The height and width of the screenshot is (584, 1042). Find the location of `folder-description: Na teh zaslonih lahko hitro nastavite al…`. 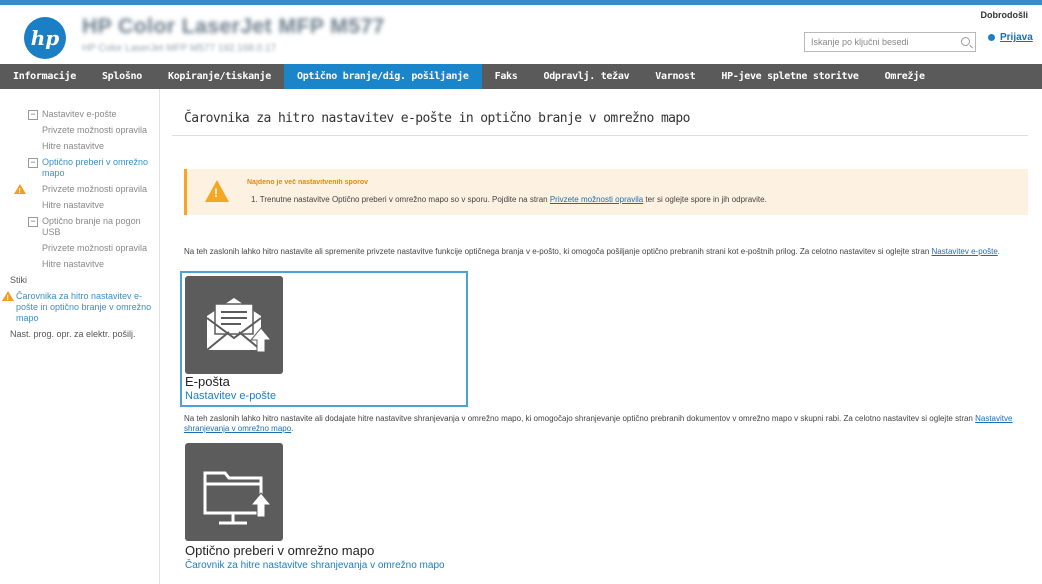

folder-description: Na teh zaslonih lahko hitro nastavite al… is located at coordinates (606, 424).